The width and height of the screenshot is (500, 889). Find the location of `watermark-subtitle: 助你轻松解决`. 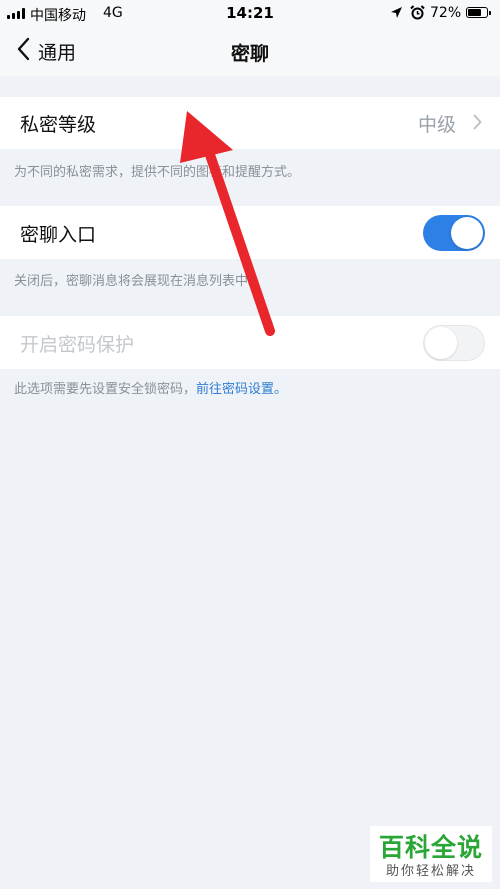

watermark-subtitle: 助你轻松解决 is located at coordinates (430, 871).